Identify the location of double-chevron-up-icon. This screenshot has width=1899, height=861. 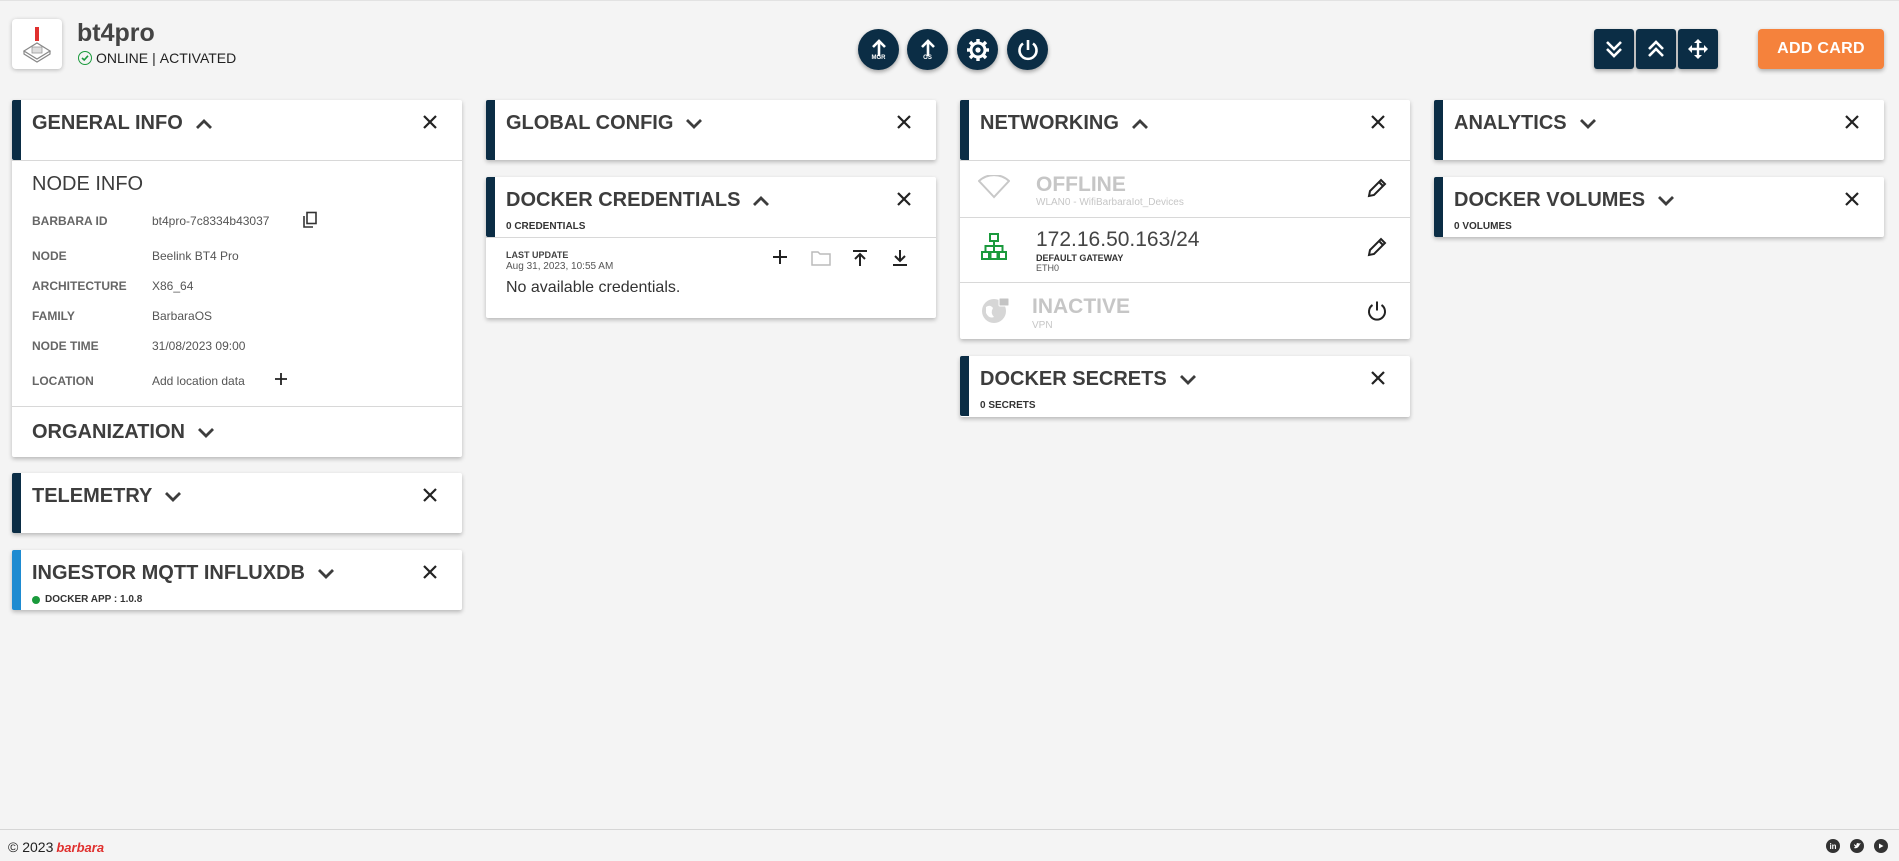
(1656, 48).